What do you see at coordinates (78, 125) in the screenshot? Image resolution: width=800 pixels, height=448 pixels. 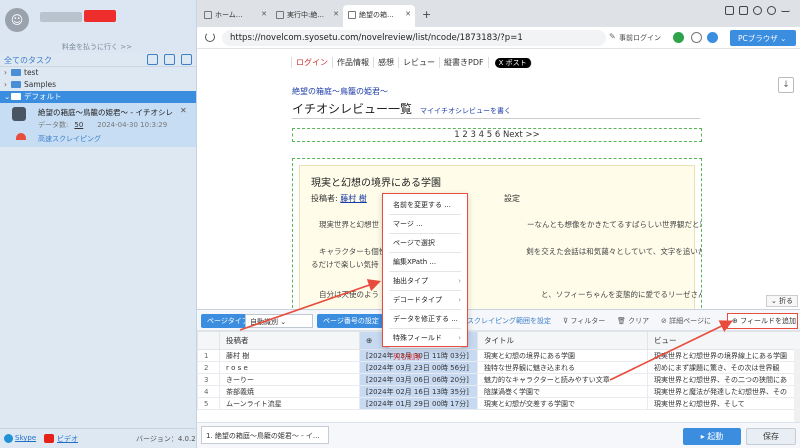 I see `data-count: 50` at bounding box center [78, 125].